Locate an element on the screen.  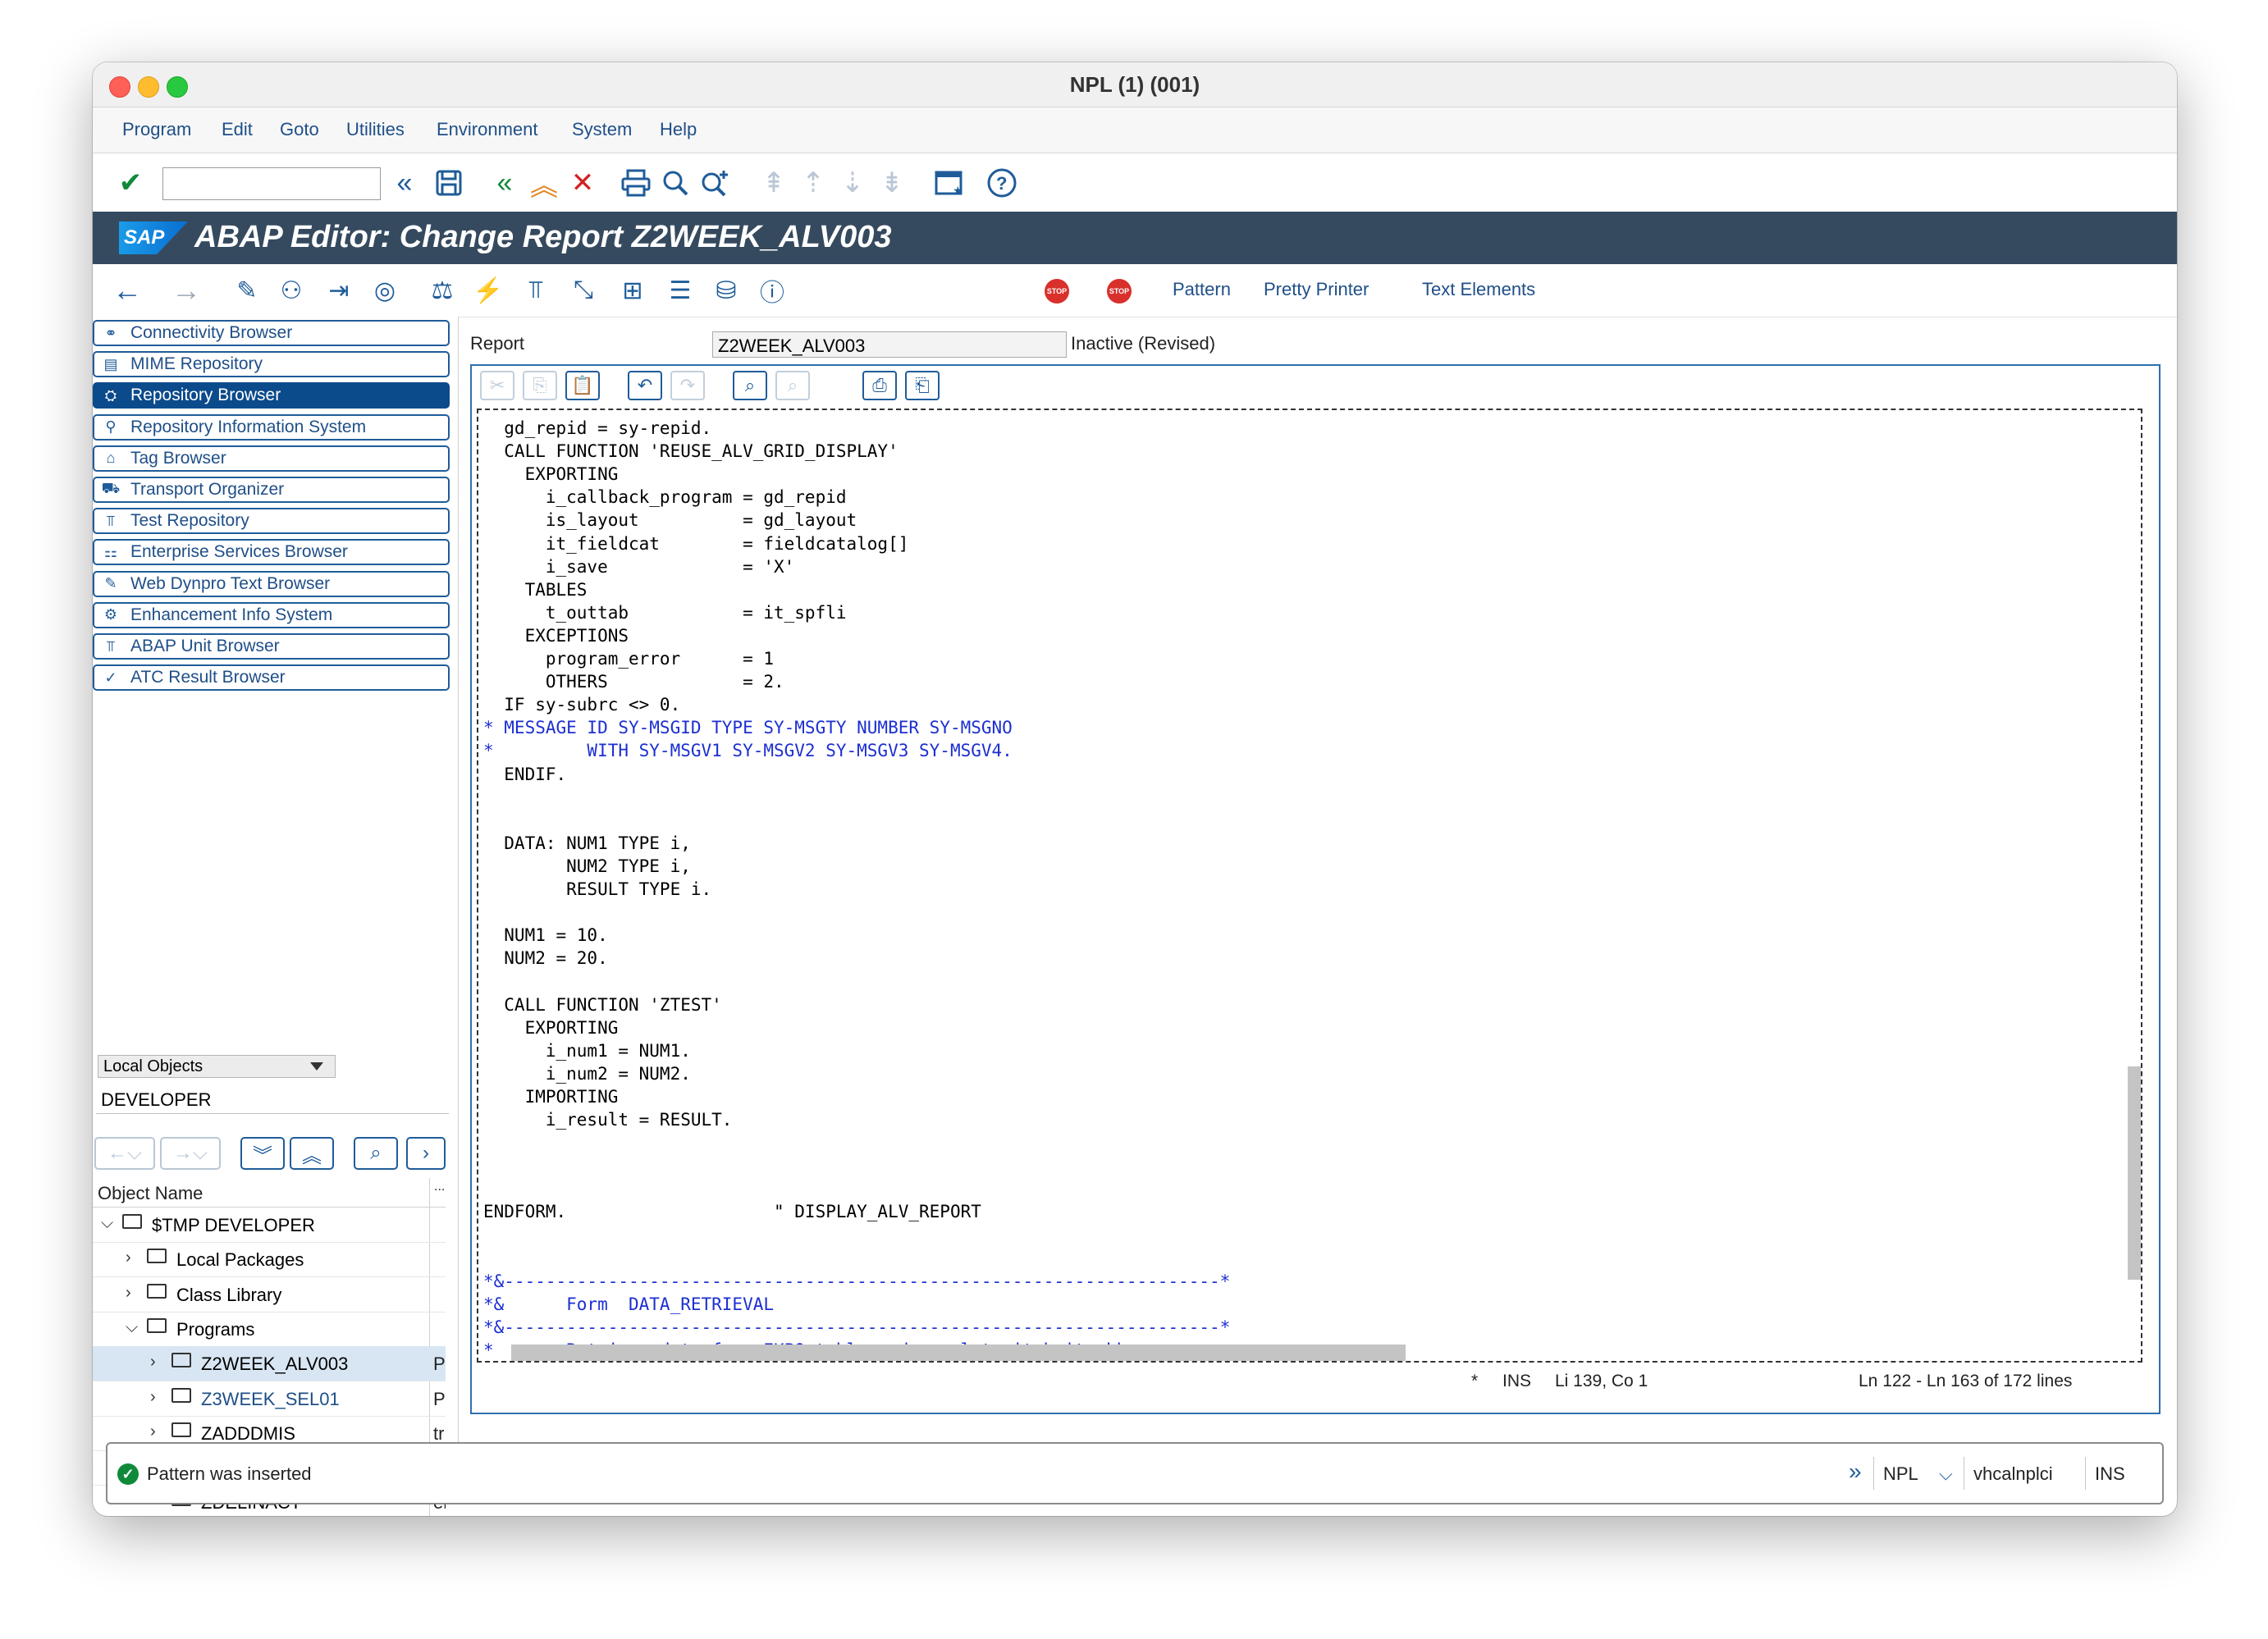
collapse-all-button: ︽ is located at coordinates (312, 1153).